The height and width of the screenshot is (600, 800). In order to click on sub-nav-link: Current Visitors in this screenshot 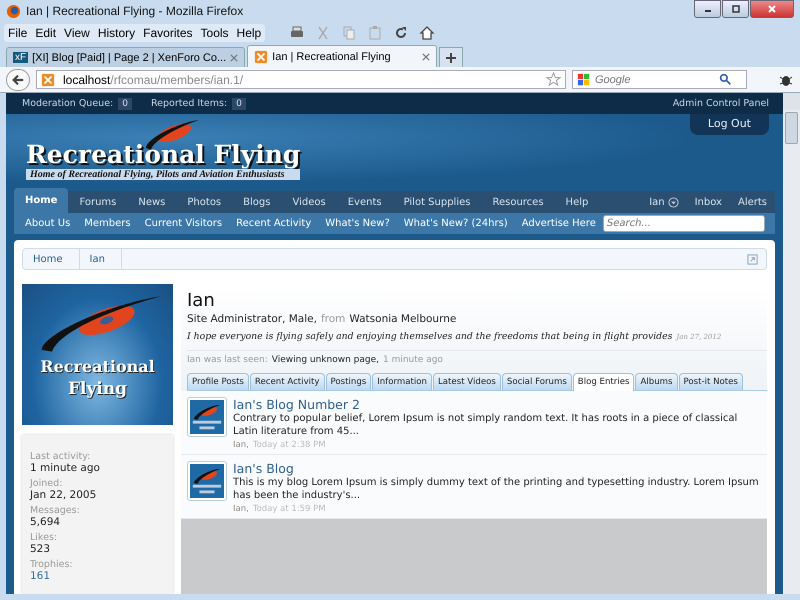, I will do `click(184, 223)`.